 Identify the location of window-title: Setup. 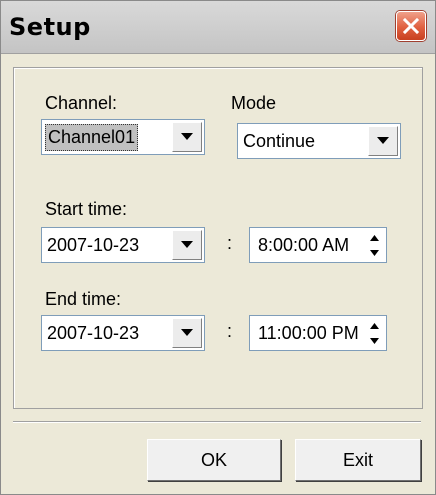
(50, 27).